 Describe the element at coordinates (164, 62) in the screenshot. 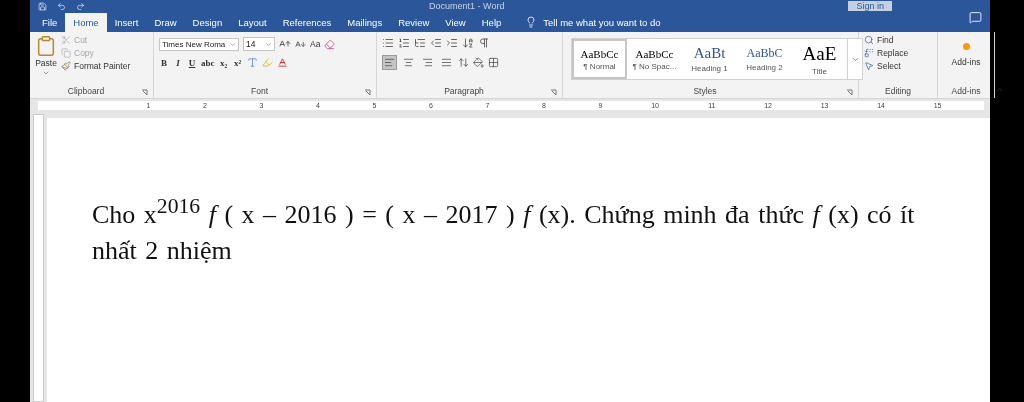

I see `font-style-button: B` at that location.